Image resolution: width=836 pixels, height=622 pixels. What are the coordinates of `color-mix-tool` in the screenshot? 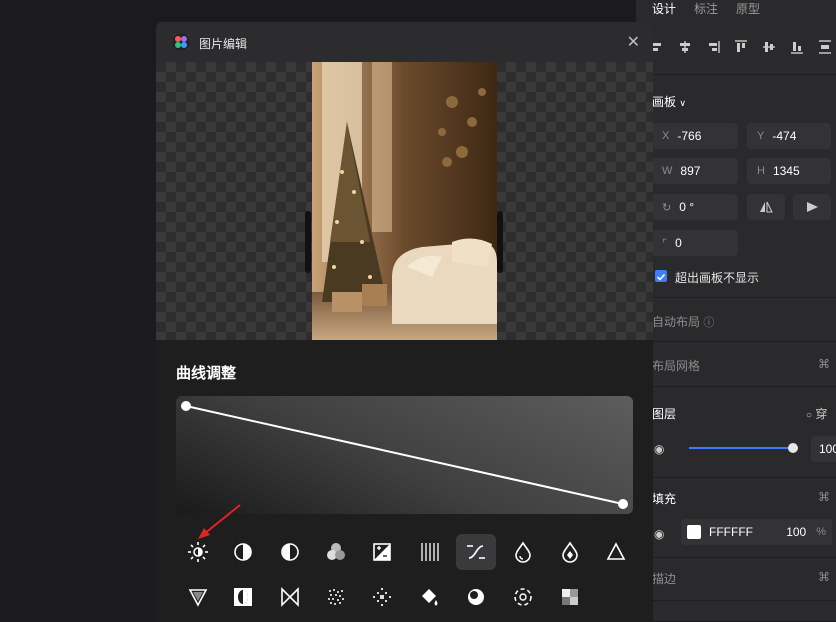 It's located at (336, 552).